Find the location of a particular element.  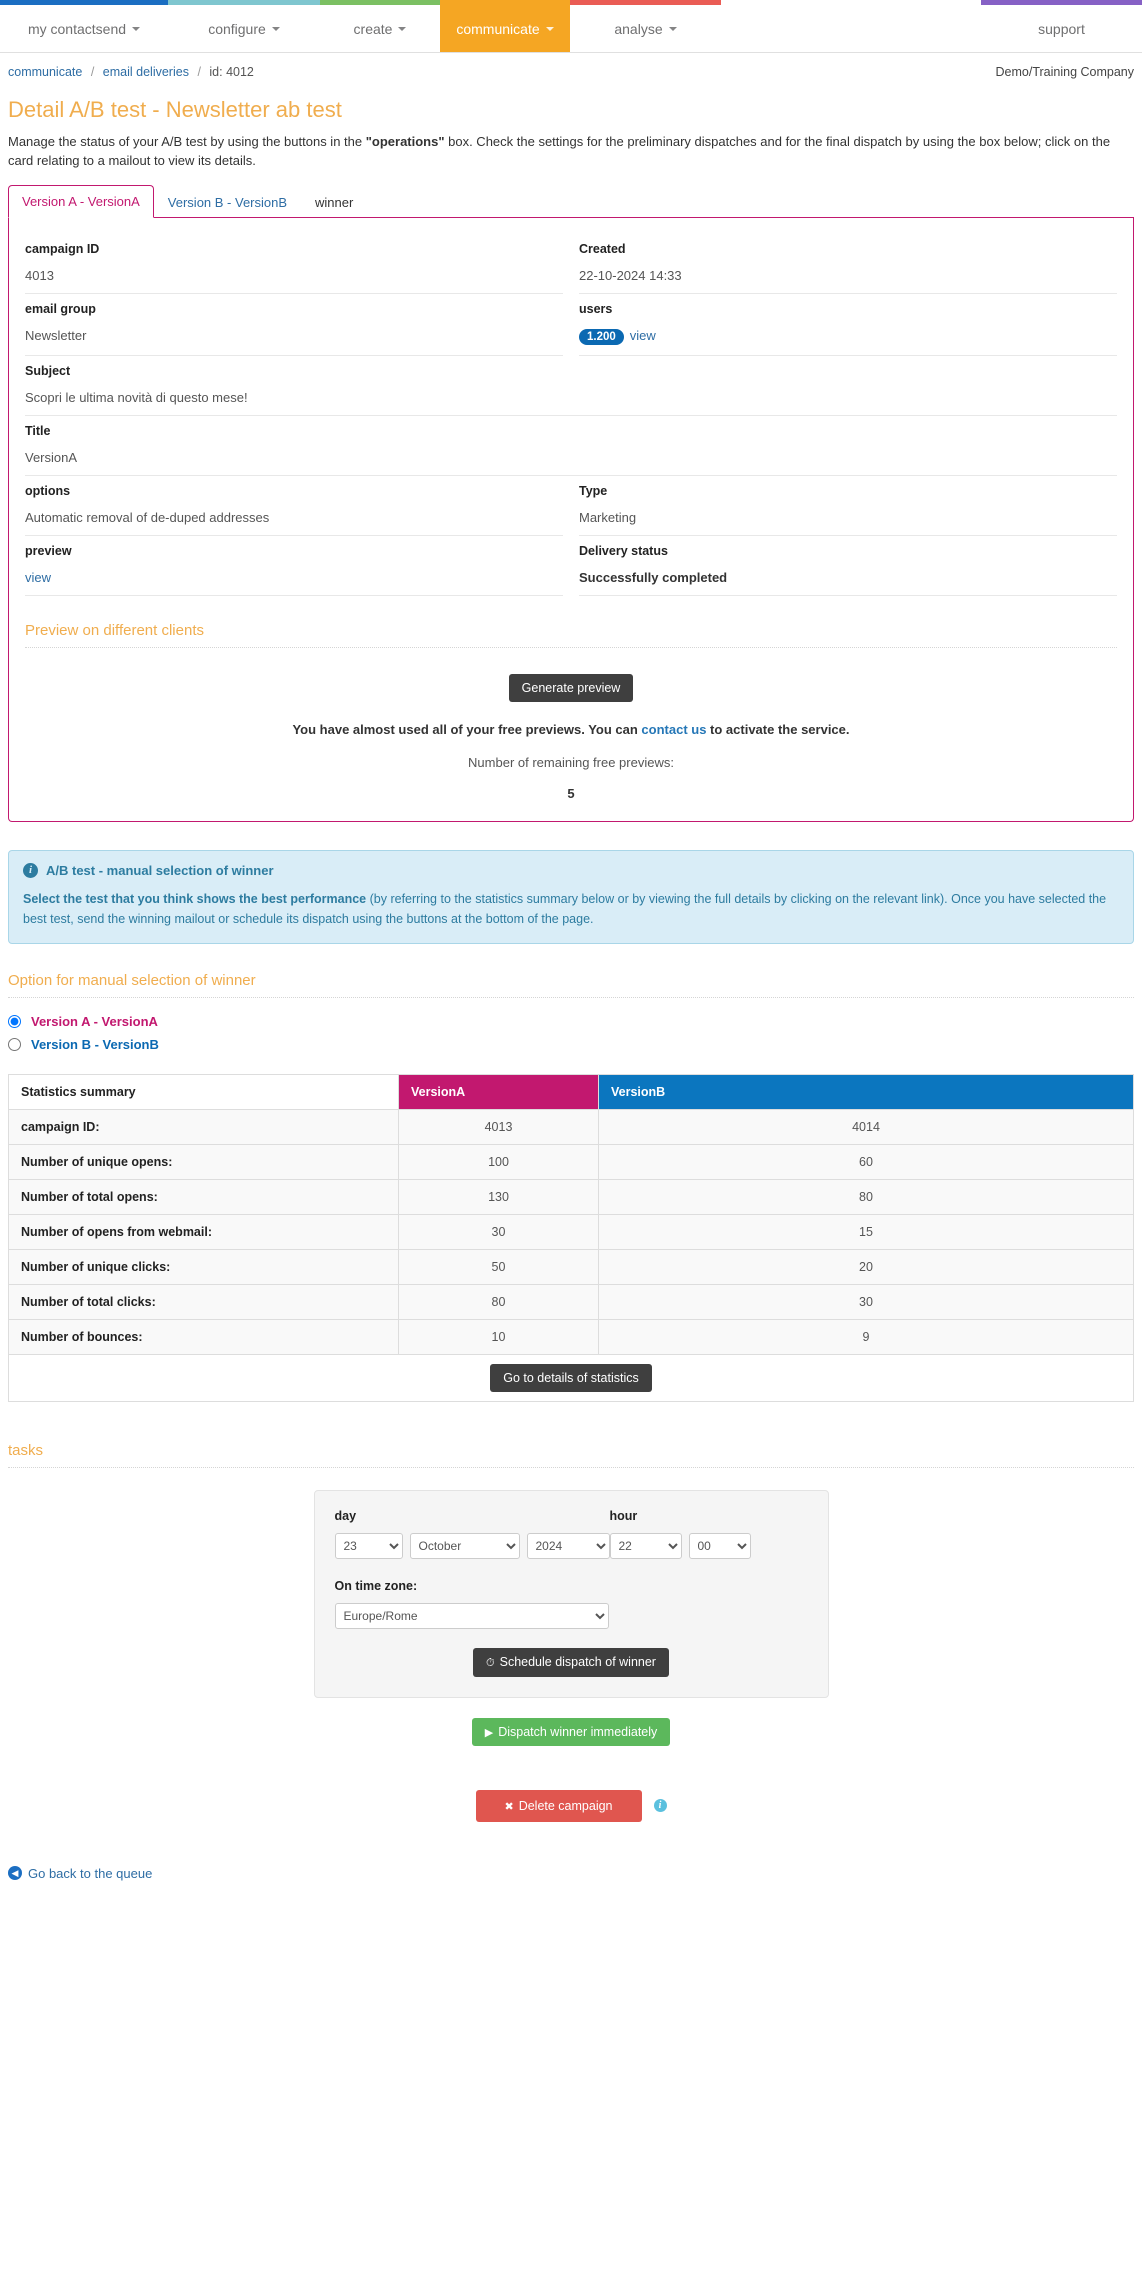

radio-row-version-a: Version A - VersionA is located at coordinates (571, 1021).